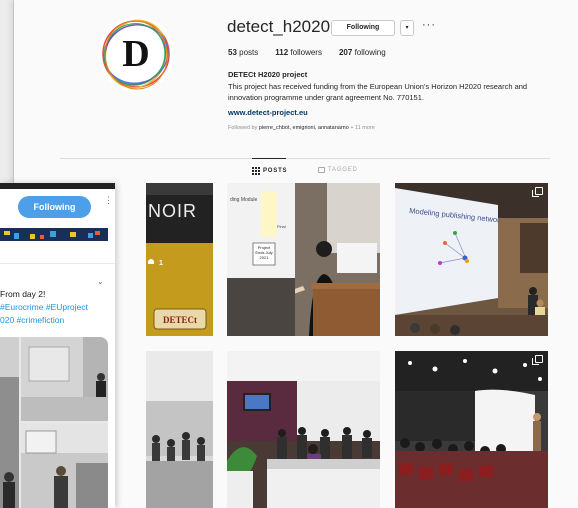 The height and width of the screenshot is (508, 578). I want to click on profile-full-name: DETECt H2020 project, so click(268, 74).